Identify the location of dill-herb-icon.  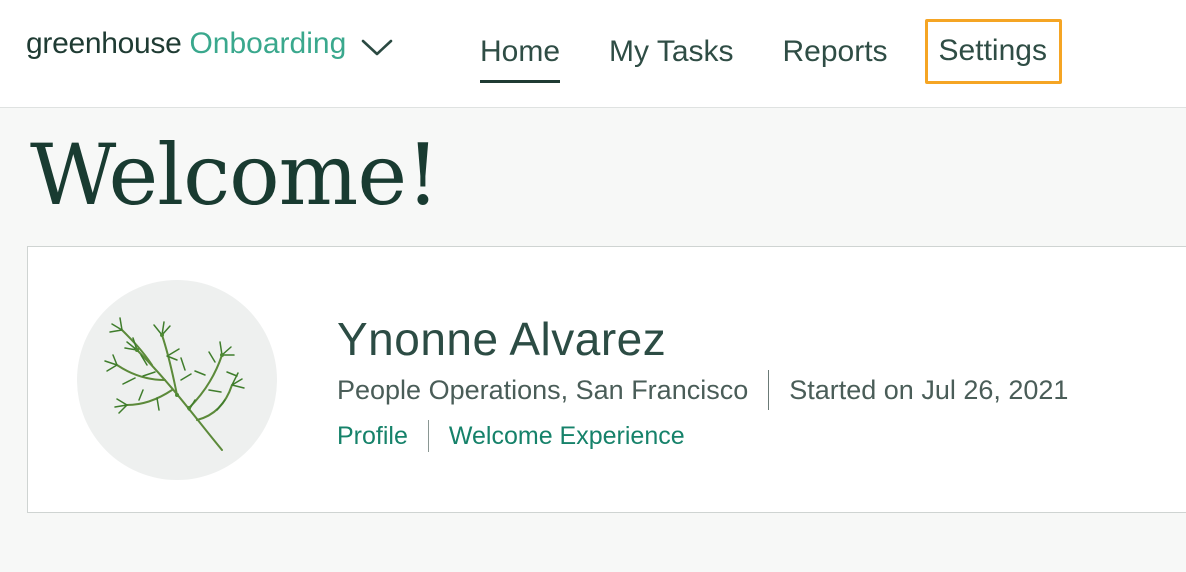
(174, 384).